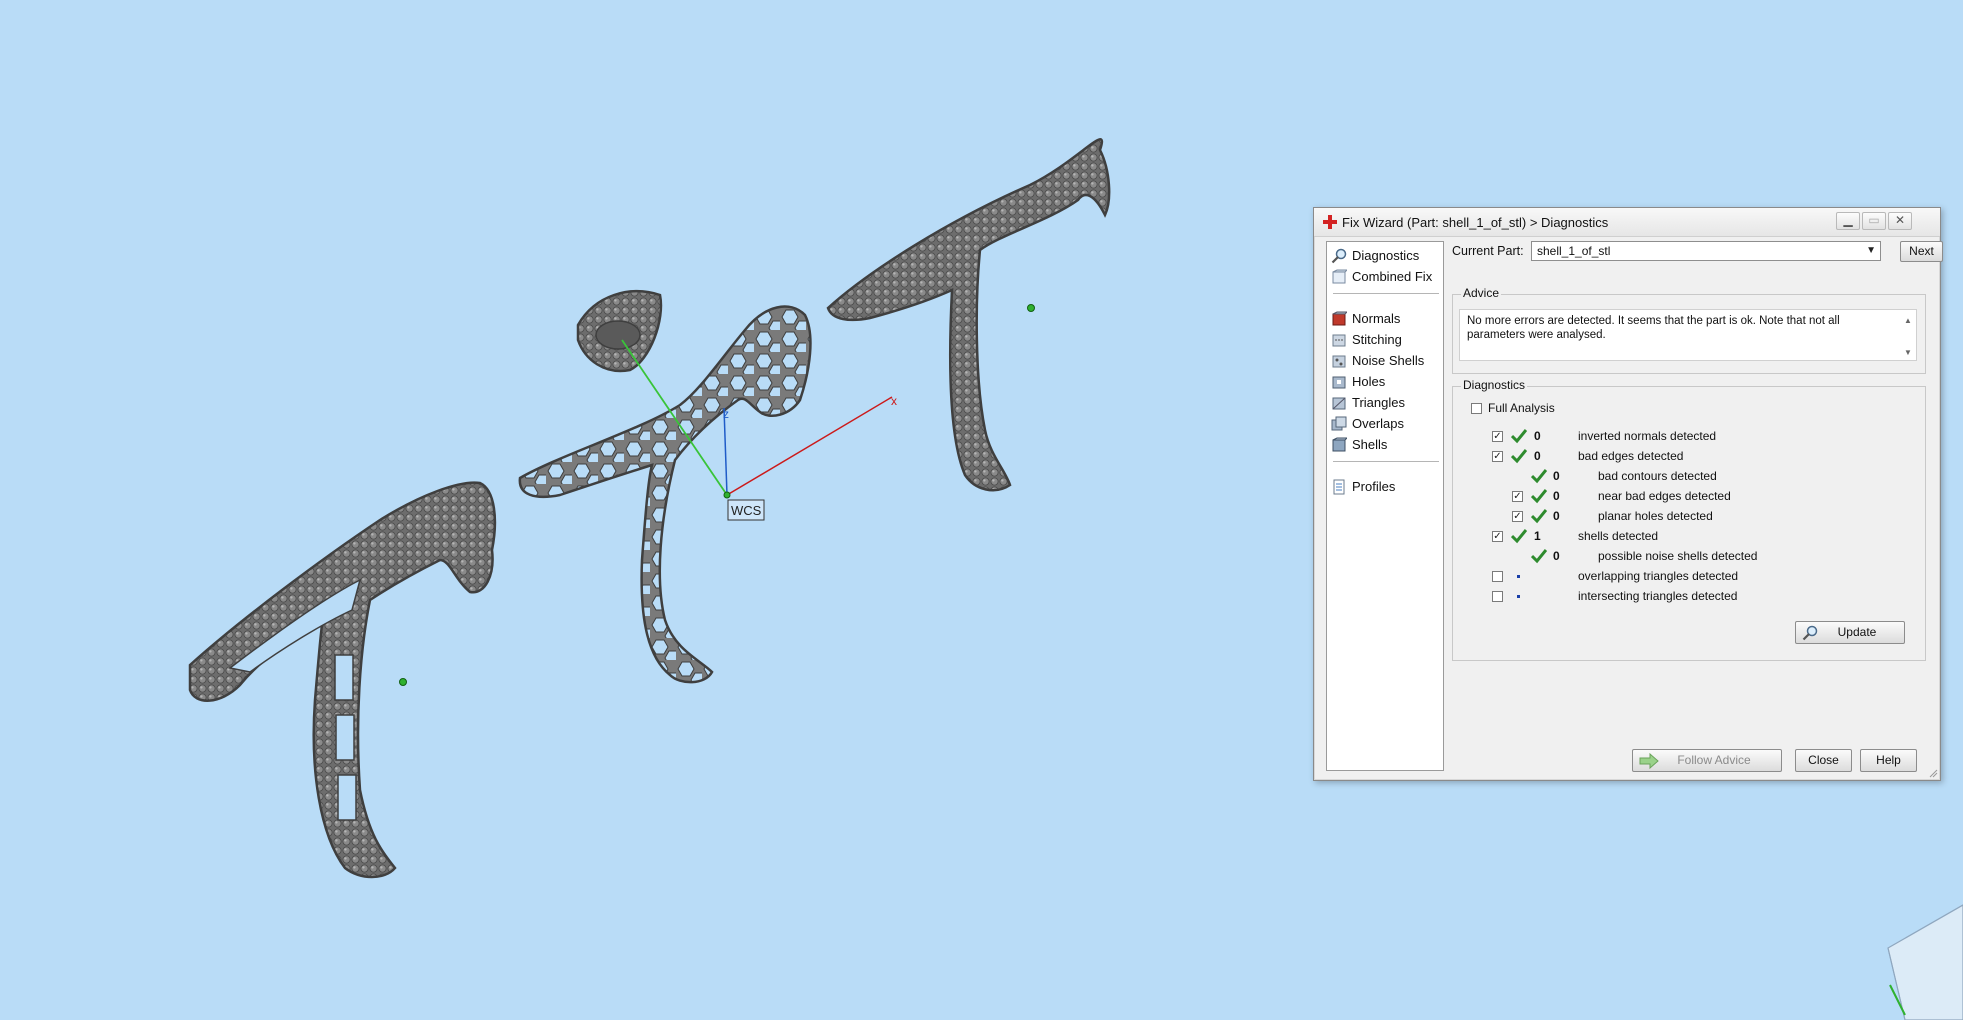 The width and height of the screenshot is (1963, 1020). Describe the element at coordinates (1339, 276) in the screenshot. I see `combined-fix-icon` at that location.